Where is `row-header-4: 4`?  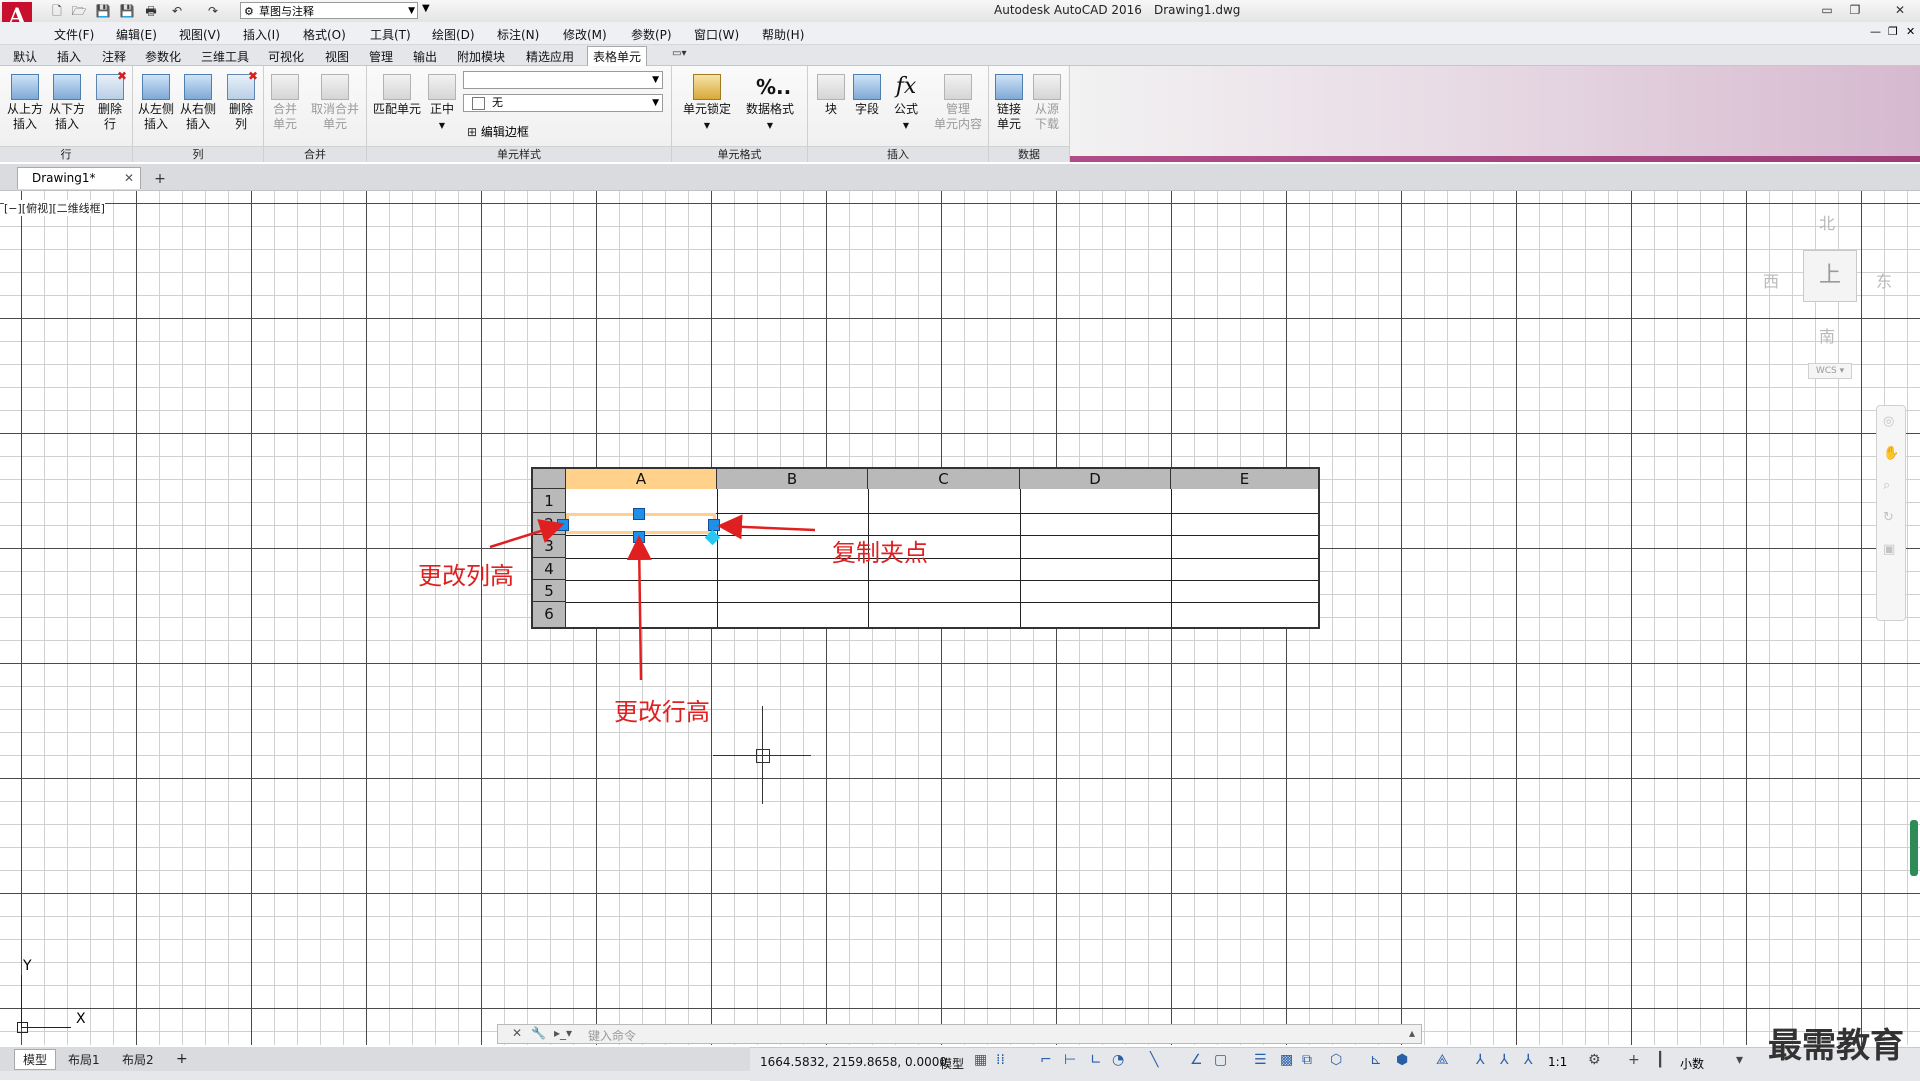
row-header-4: 4 is located at coordinates (549, 569).